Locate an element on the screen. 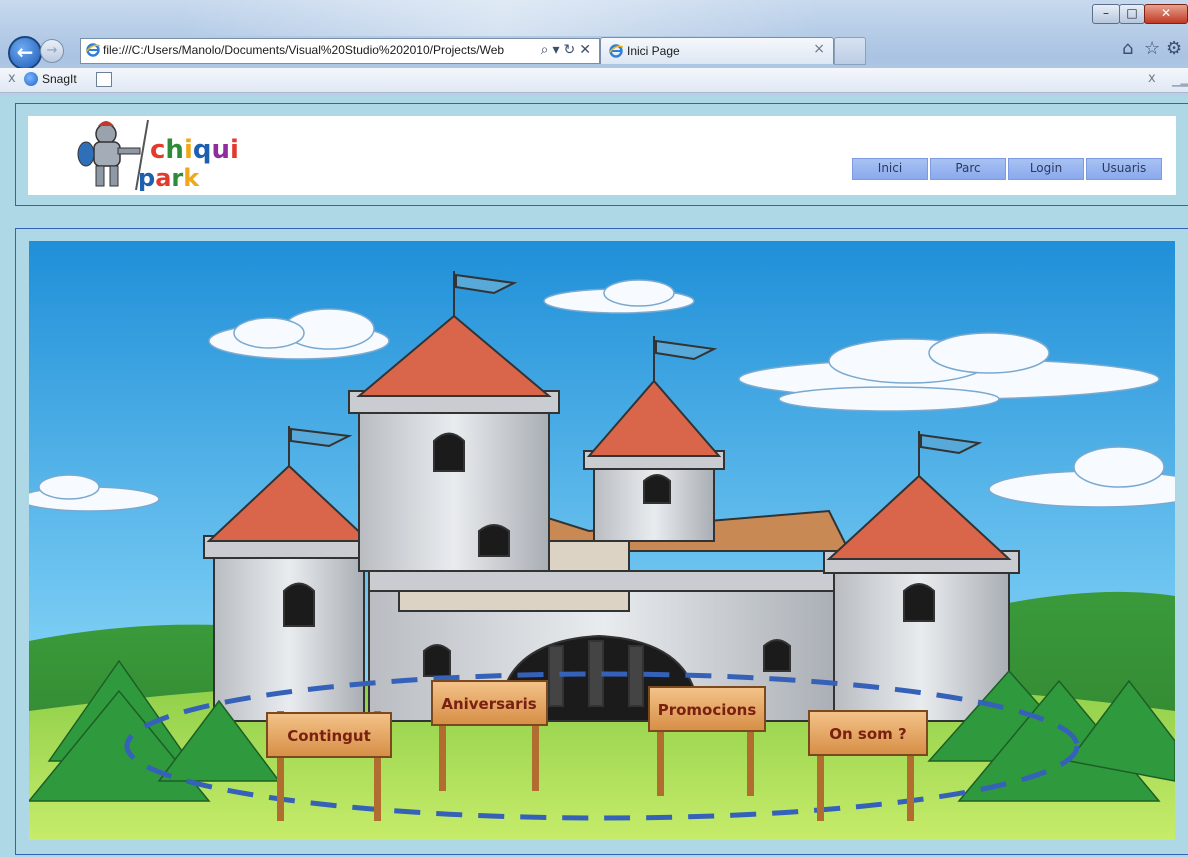 The height and width of the screenshot is (857, 1188). sign-label: Promocions is located at coordinates (707, 710).